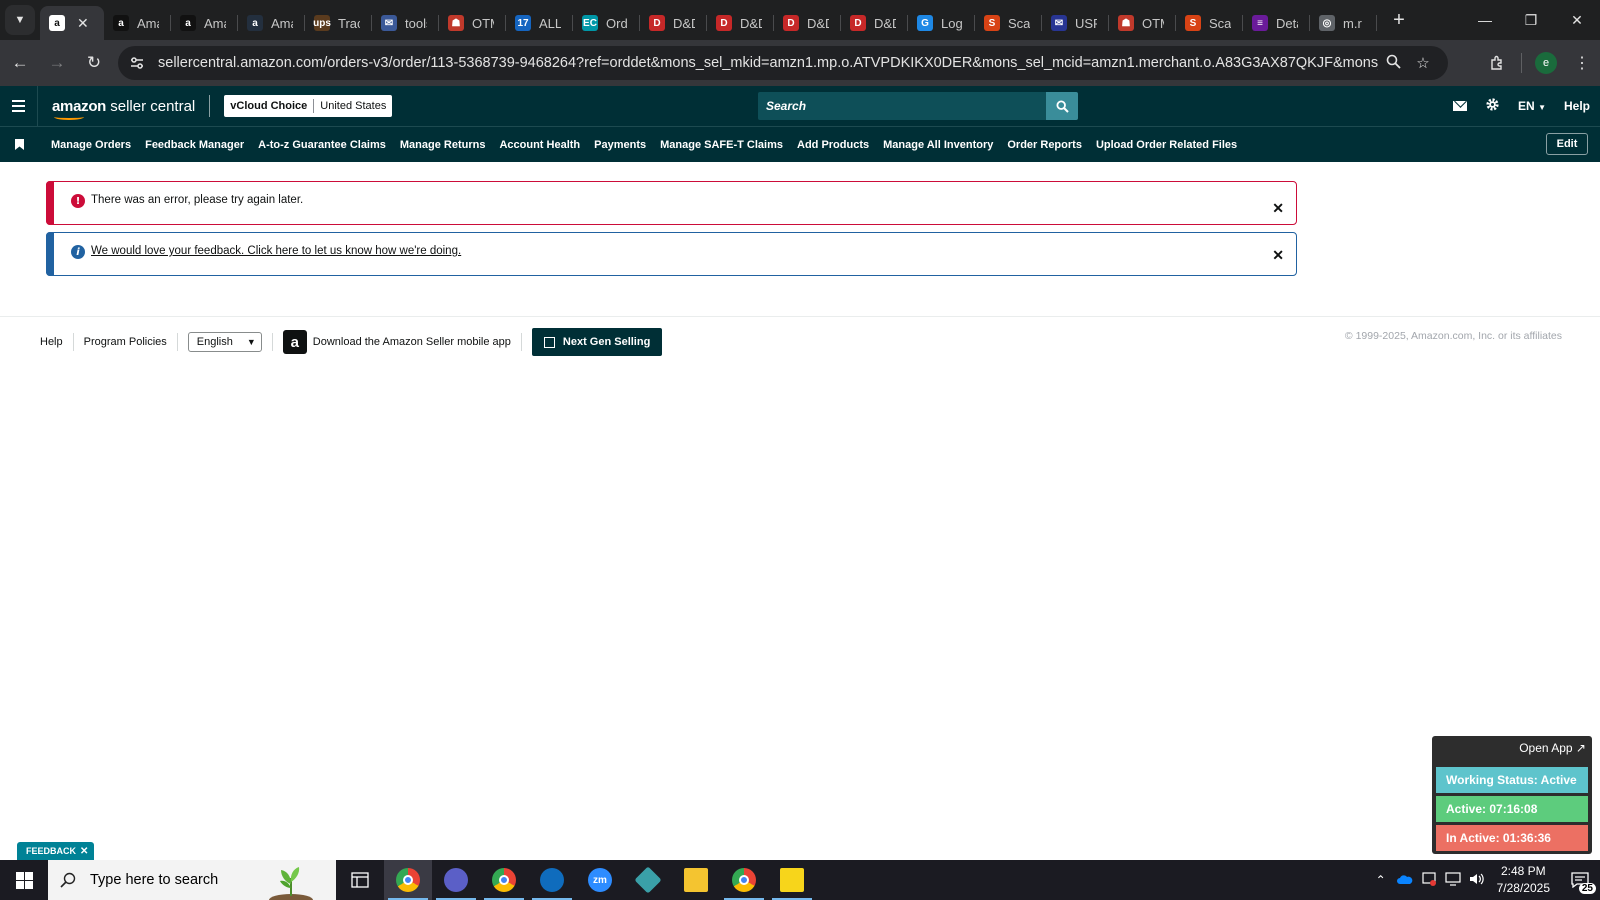 The height and width of the screenshot is (900, 1600). What do you see at coordinates (539, 145) in the screenshot?
I see `nav-link: Account Health` at bounding box center [539, 145].